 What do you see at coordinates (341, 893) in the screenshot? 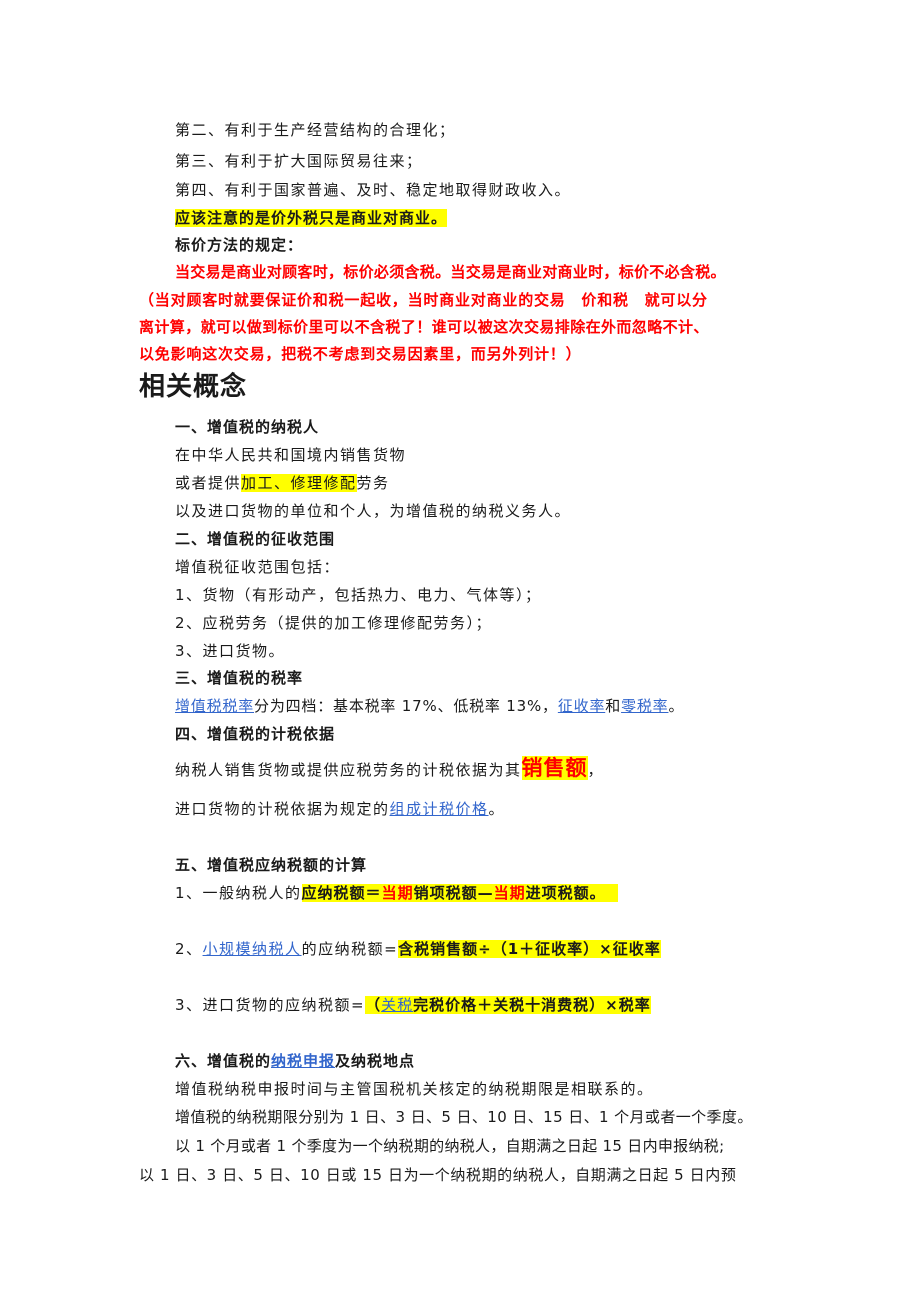
I see `text: 应纳税额＝` at bounding box center [341, 893].